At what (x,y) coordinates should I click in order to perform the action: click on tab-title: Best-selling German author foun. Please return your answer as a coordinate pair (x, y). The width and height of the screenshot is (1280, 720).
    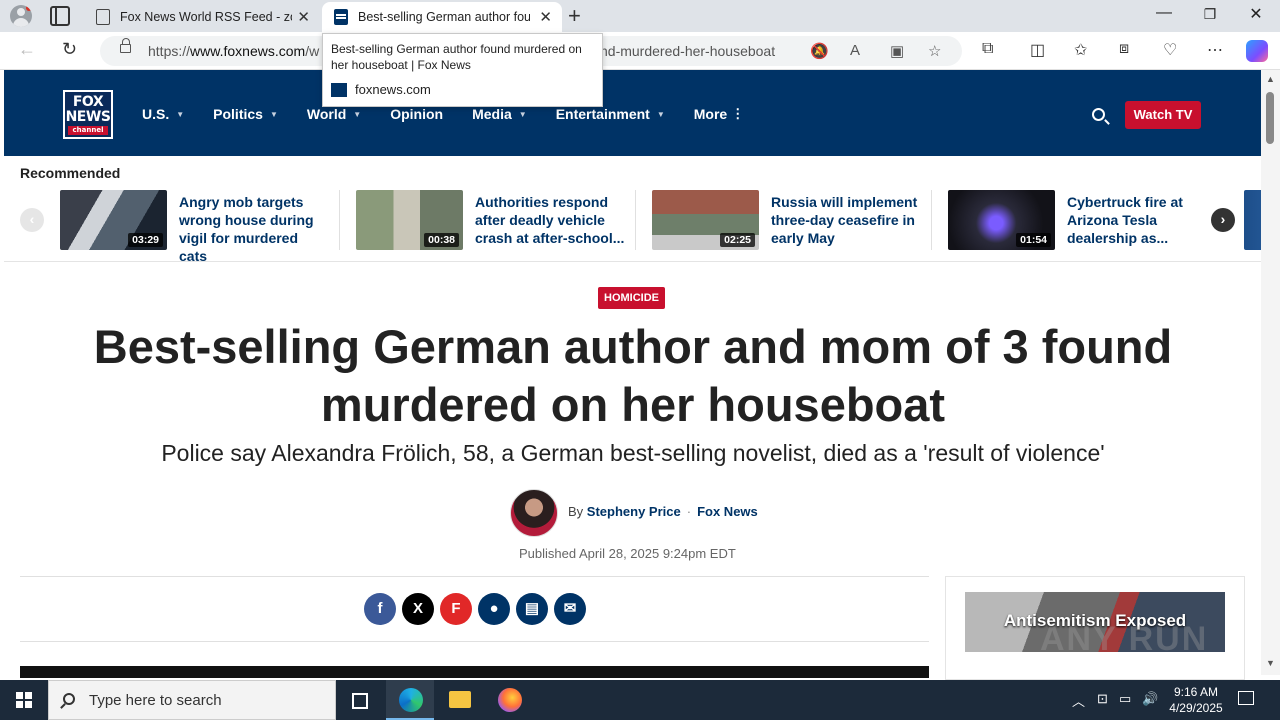
    Looking at the image, I should click on (444, 17).